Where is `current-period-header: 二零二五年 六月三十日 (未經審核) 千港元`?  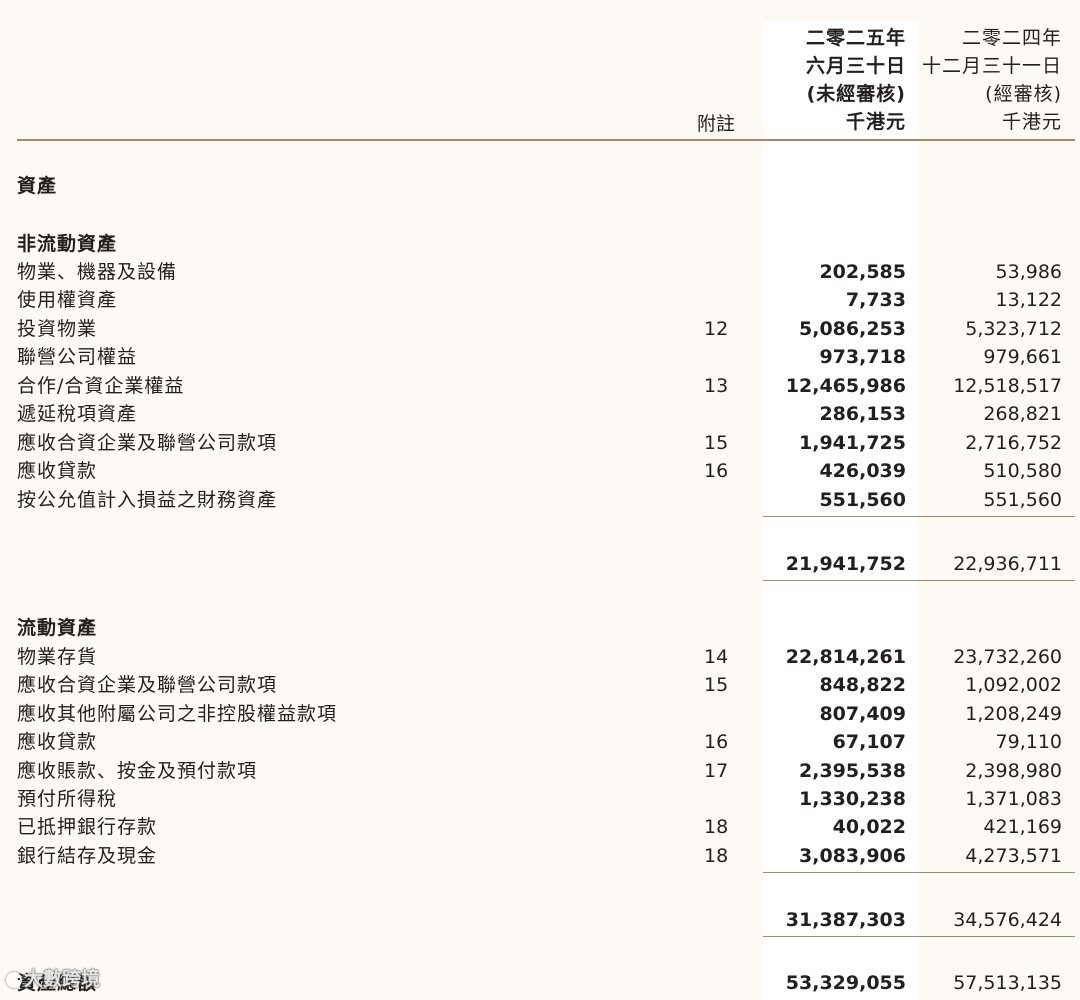 current-period-header: 二零二五年 六月三十日 (未經審核) 千港元 is located at coordinates (856, 80).